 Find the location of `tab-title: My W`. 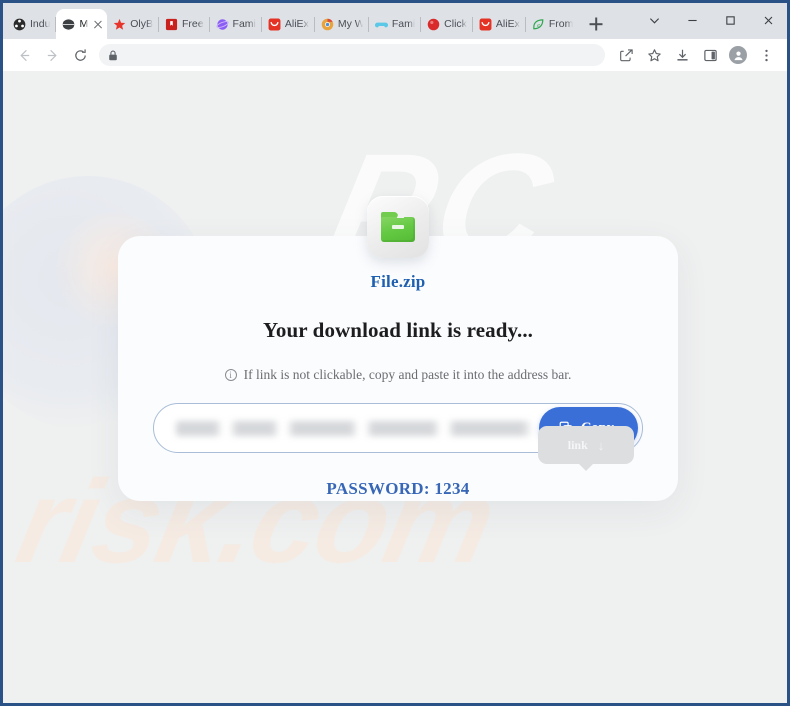

tab-title: My W is located at coordinates (350, 24).